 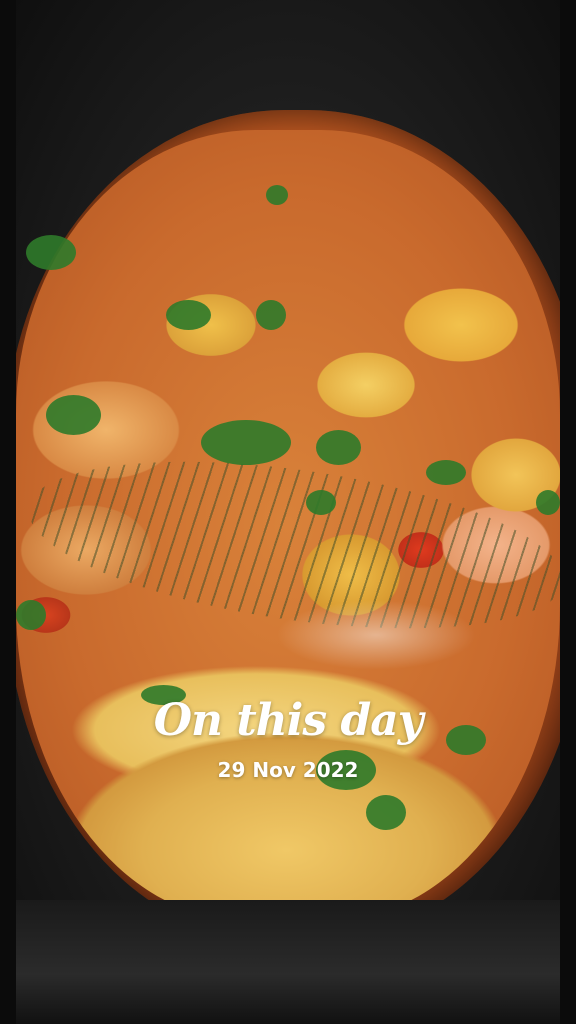 What do you see at coordinates (376, 635) in the screenshot?
I see `broth-highlight` at bounding box center [376, 635].